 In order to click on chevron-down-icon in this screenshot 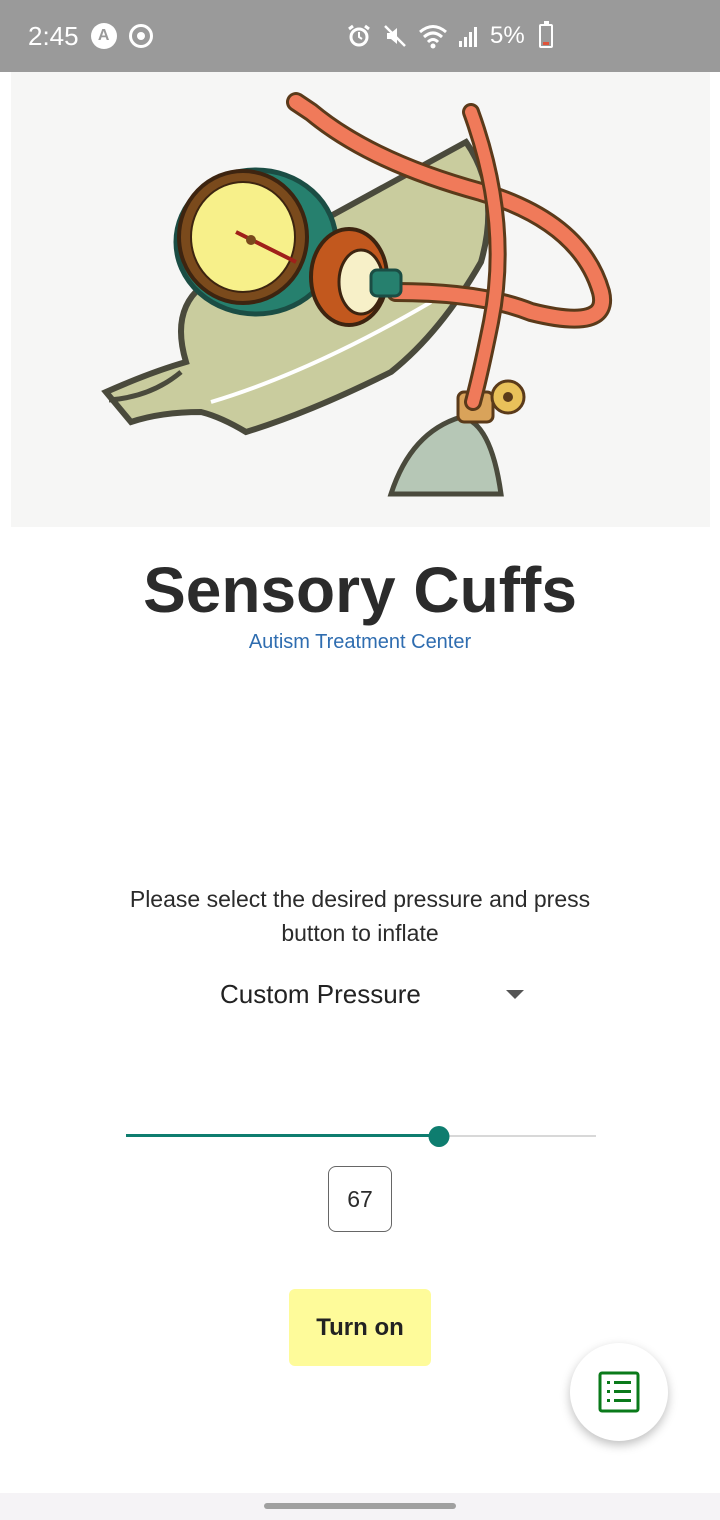, I will do `click(515, 994)`.